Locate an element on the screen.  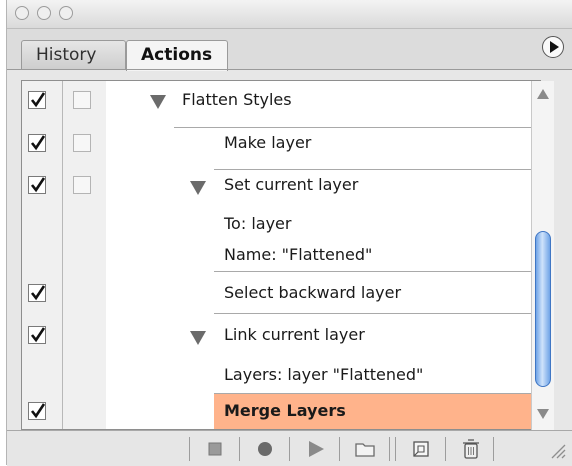
tab-actions: Actions is located at coordinates (177, 55).